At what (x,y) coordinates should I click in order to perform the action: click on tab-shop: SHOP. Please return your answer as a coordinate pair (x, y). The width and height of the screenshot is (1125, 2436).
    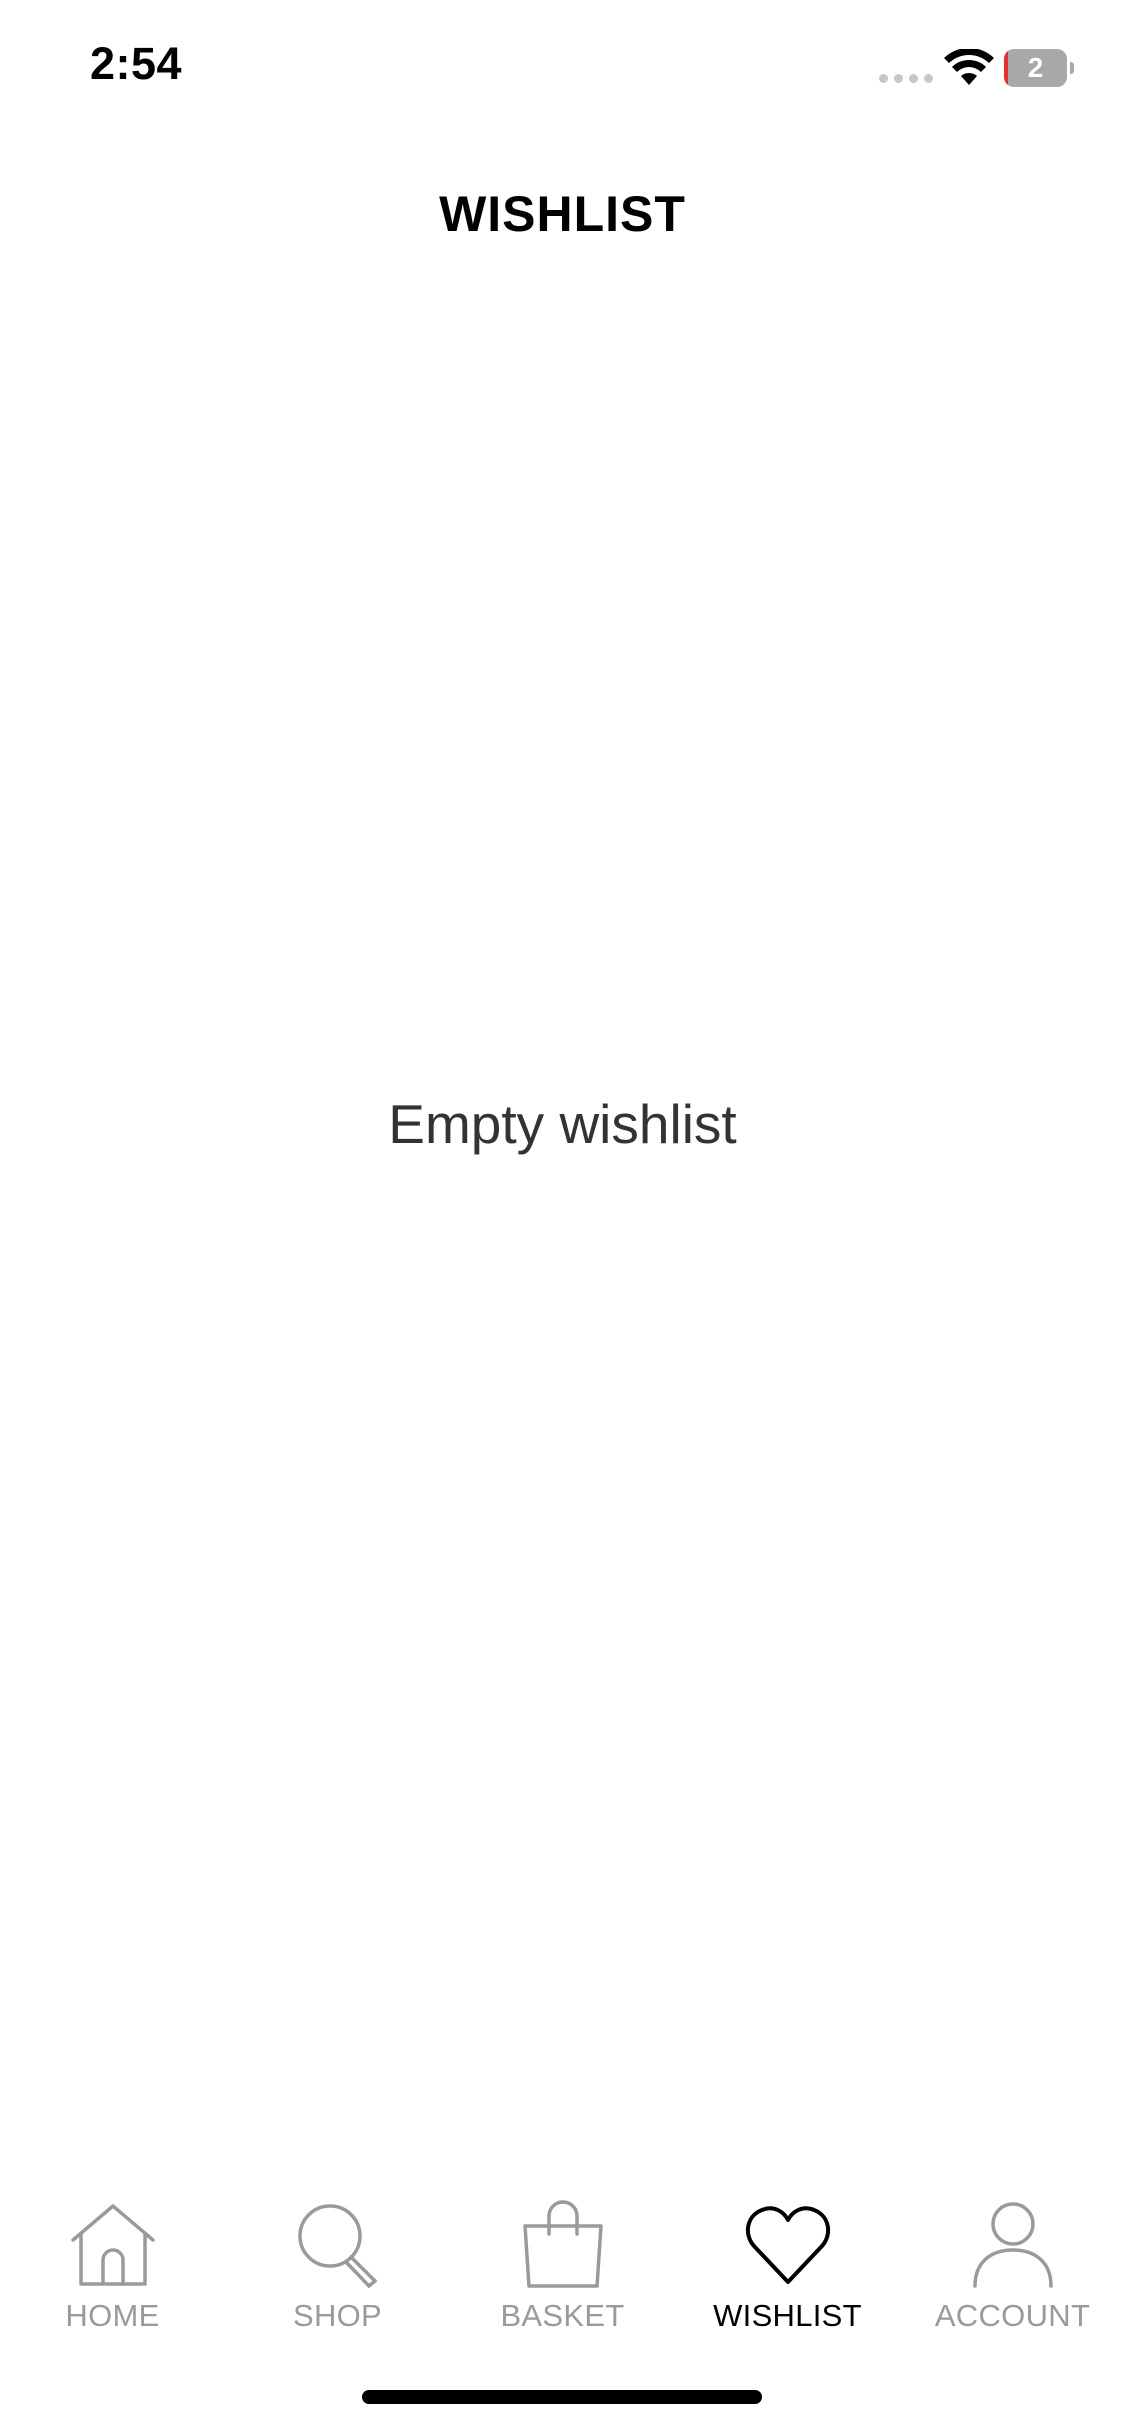
    Looking at the image, I should click on (337, 2260).